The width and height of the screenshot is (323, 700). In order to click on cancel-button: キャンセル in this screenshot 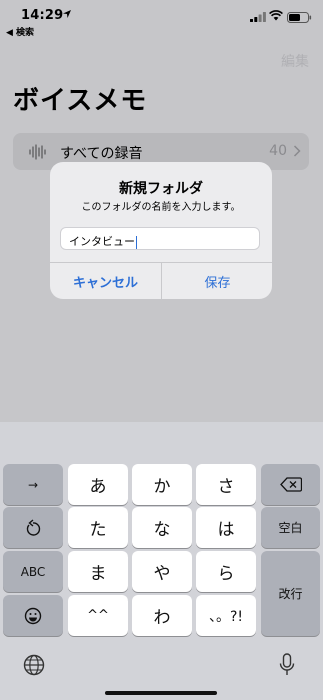, I will do `click(105, 281)`.